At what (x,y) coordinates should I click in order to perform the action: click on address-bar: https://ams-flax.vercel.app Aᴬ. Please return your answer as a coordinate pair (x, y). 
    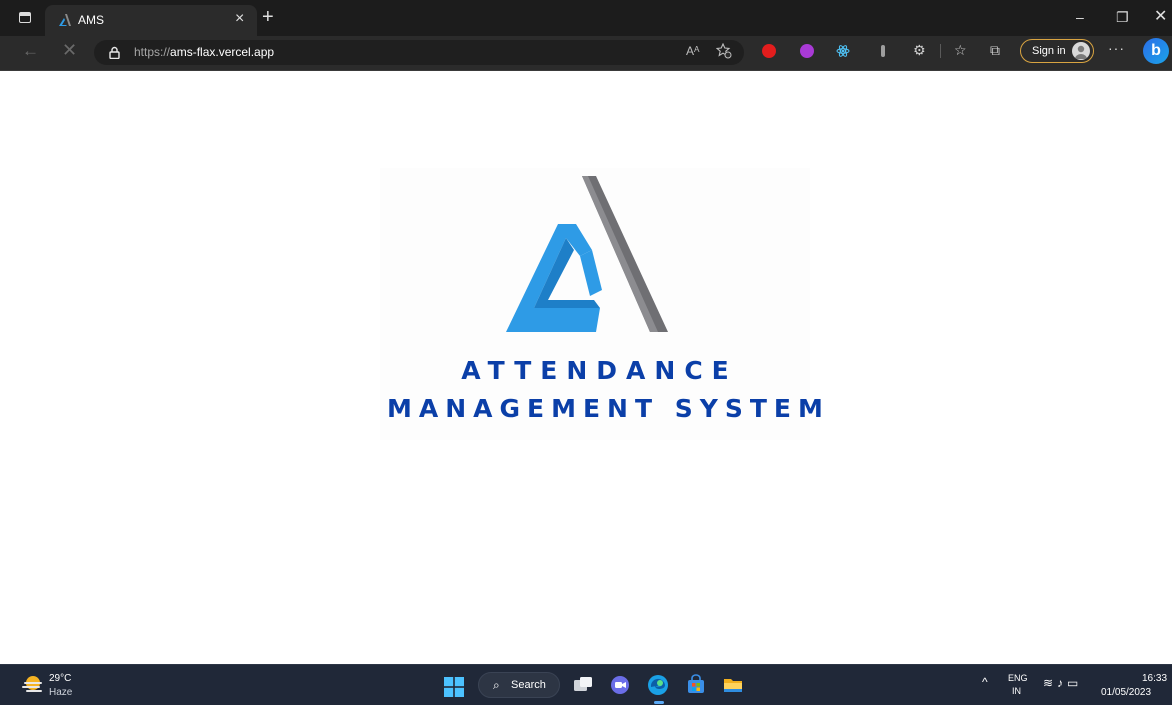
    Looking at the image, I should click on (419, 52).